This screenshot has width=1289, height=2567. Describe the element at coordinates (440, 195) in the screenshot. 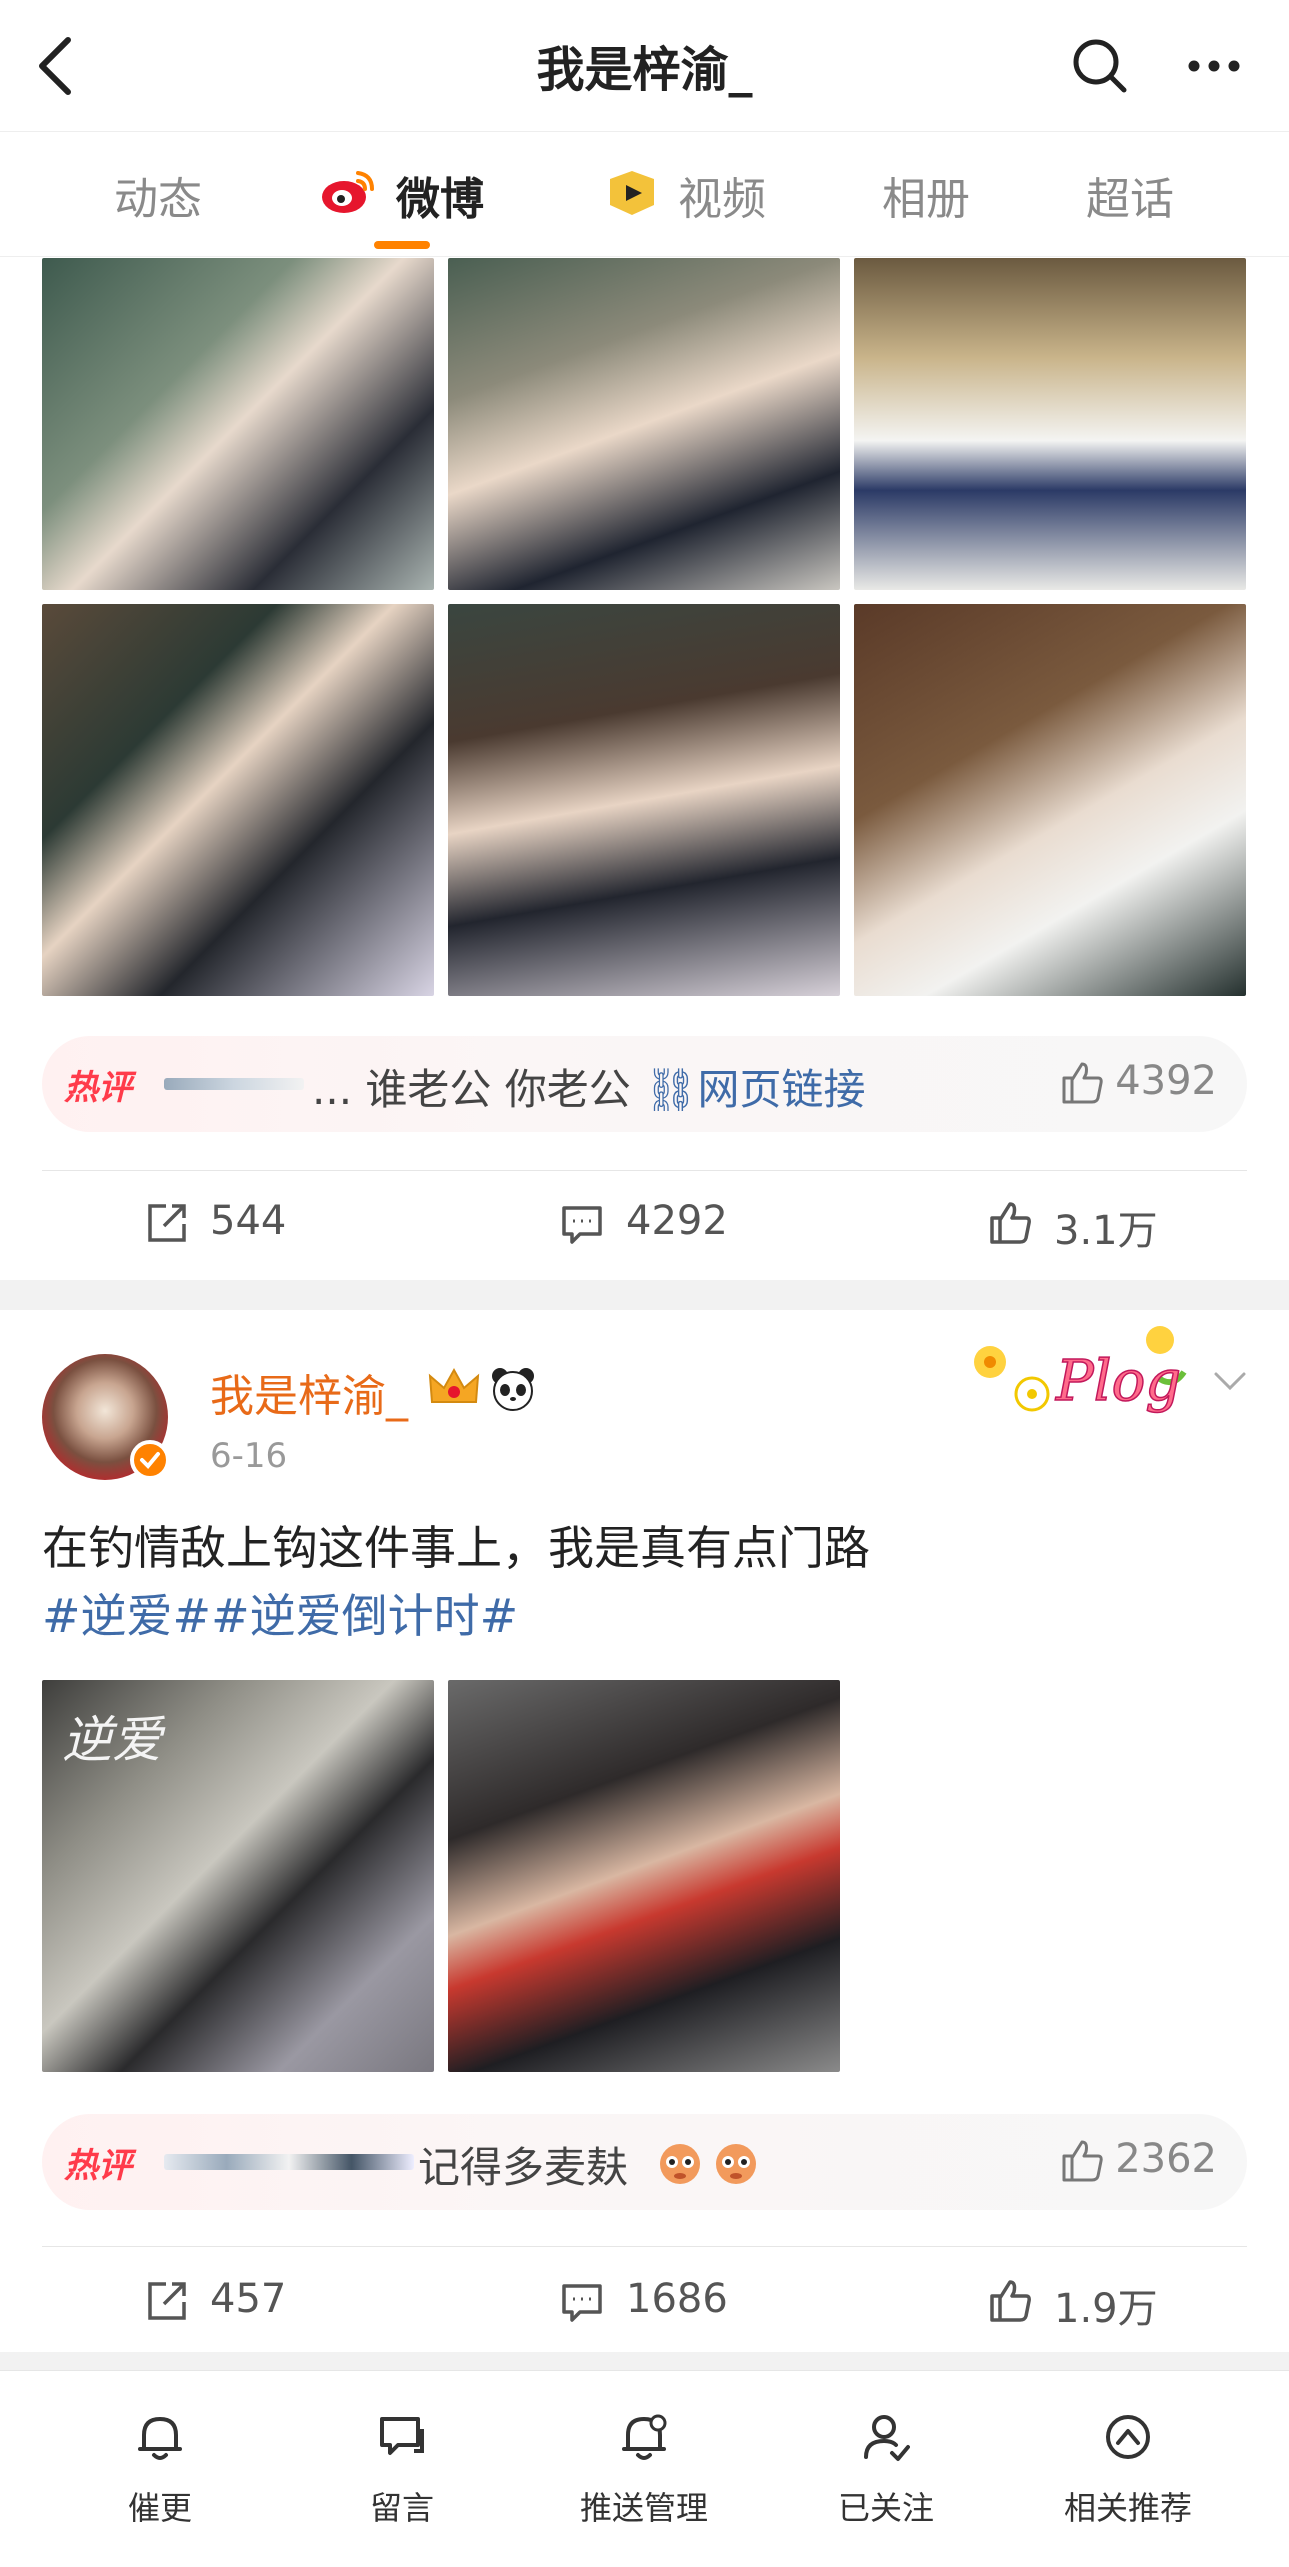

I see `tab-weibo: 微博` at that location.